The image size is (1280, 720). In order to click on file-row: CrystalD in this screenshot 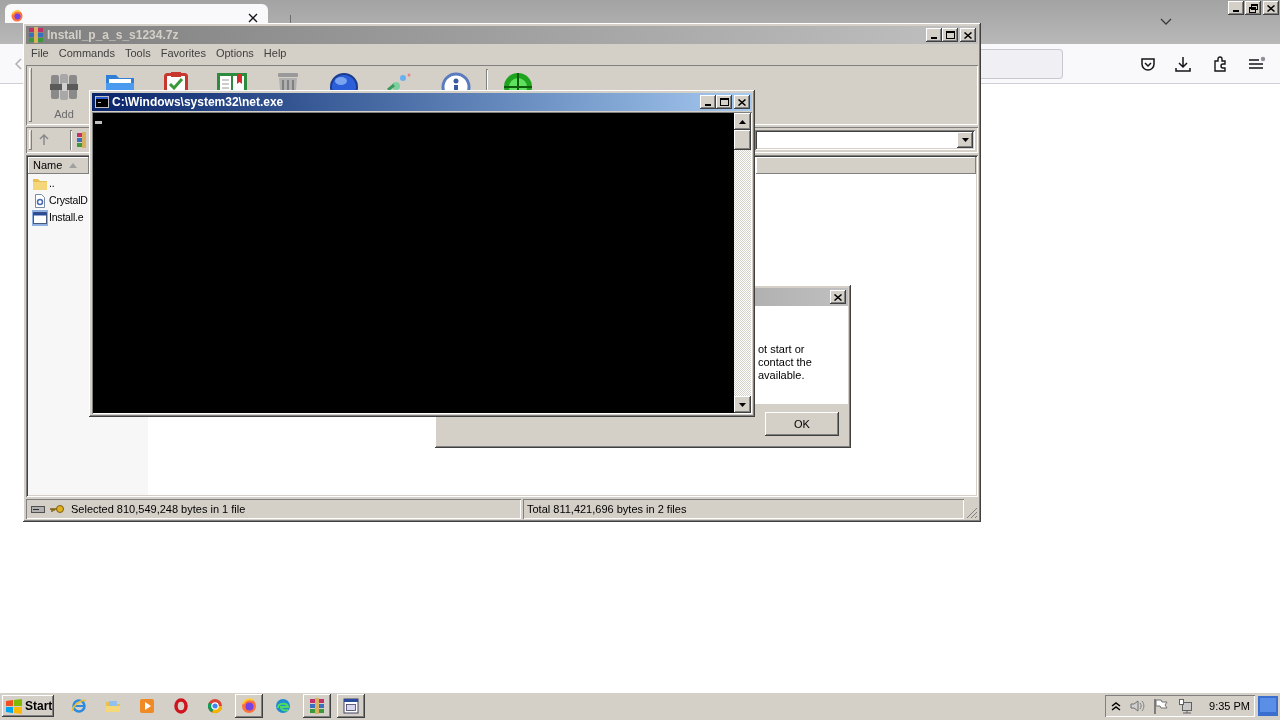, I will do `click(58, 200)`.